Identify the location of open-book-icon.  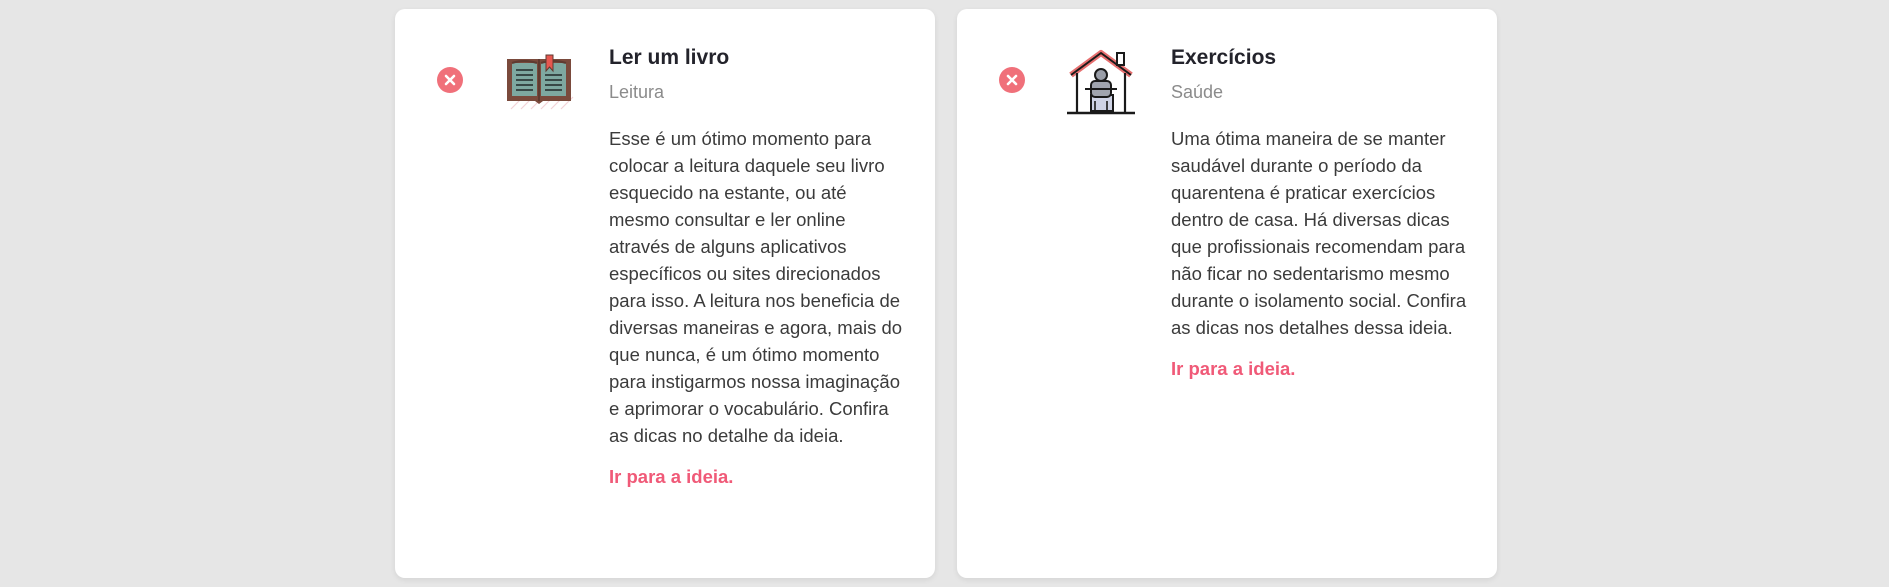
(539, 81).